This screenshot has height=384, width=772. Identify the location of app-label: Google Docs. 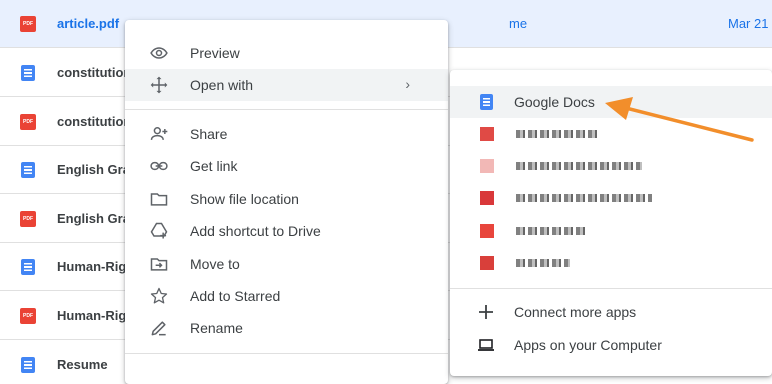
(554, 102).